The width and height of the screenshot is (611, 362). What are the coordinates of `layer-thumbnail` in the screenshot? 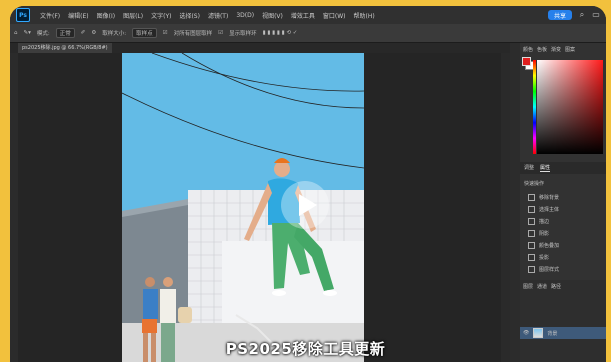 It's located at (538, 333).